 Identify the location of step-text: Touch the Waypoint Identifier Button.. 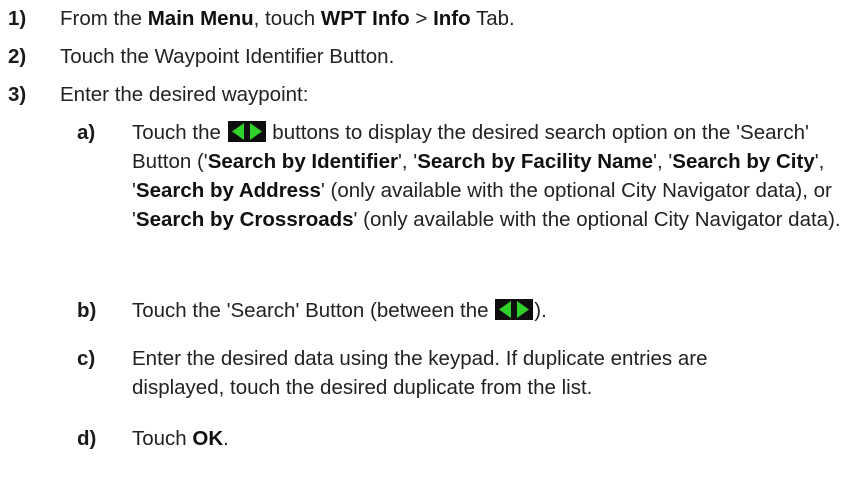
(227, 56).